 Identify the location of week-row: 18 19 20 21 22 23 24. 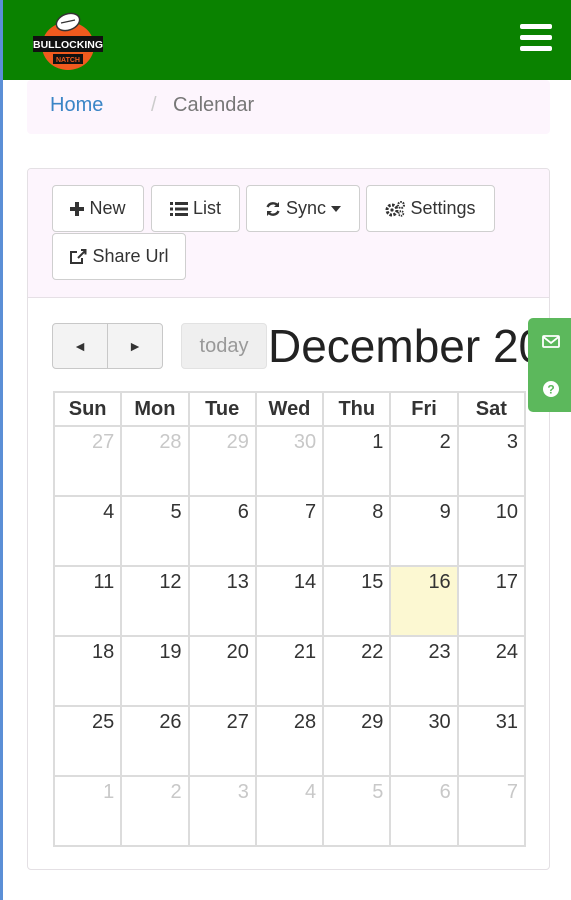
(289, 671).